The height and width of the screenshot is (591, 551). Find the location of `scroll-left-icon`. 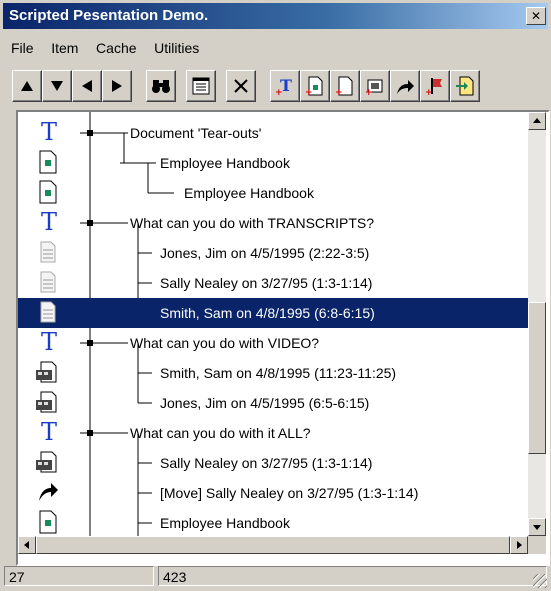

scroll-left-icon is located at coordinates (26, 545).